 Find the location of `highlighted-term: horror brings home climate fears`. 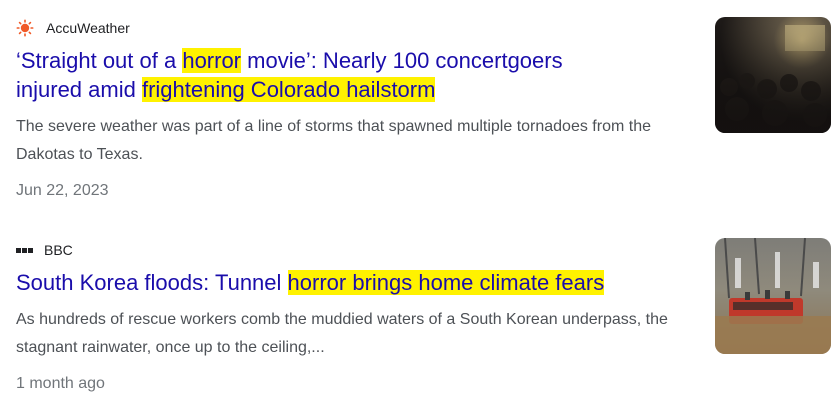

highlighted-term: horror brings home climate fears is located at coordinates (446, 282).